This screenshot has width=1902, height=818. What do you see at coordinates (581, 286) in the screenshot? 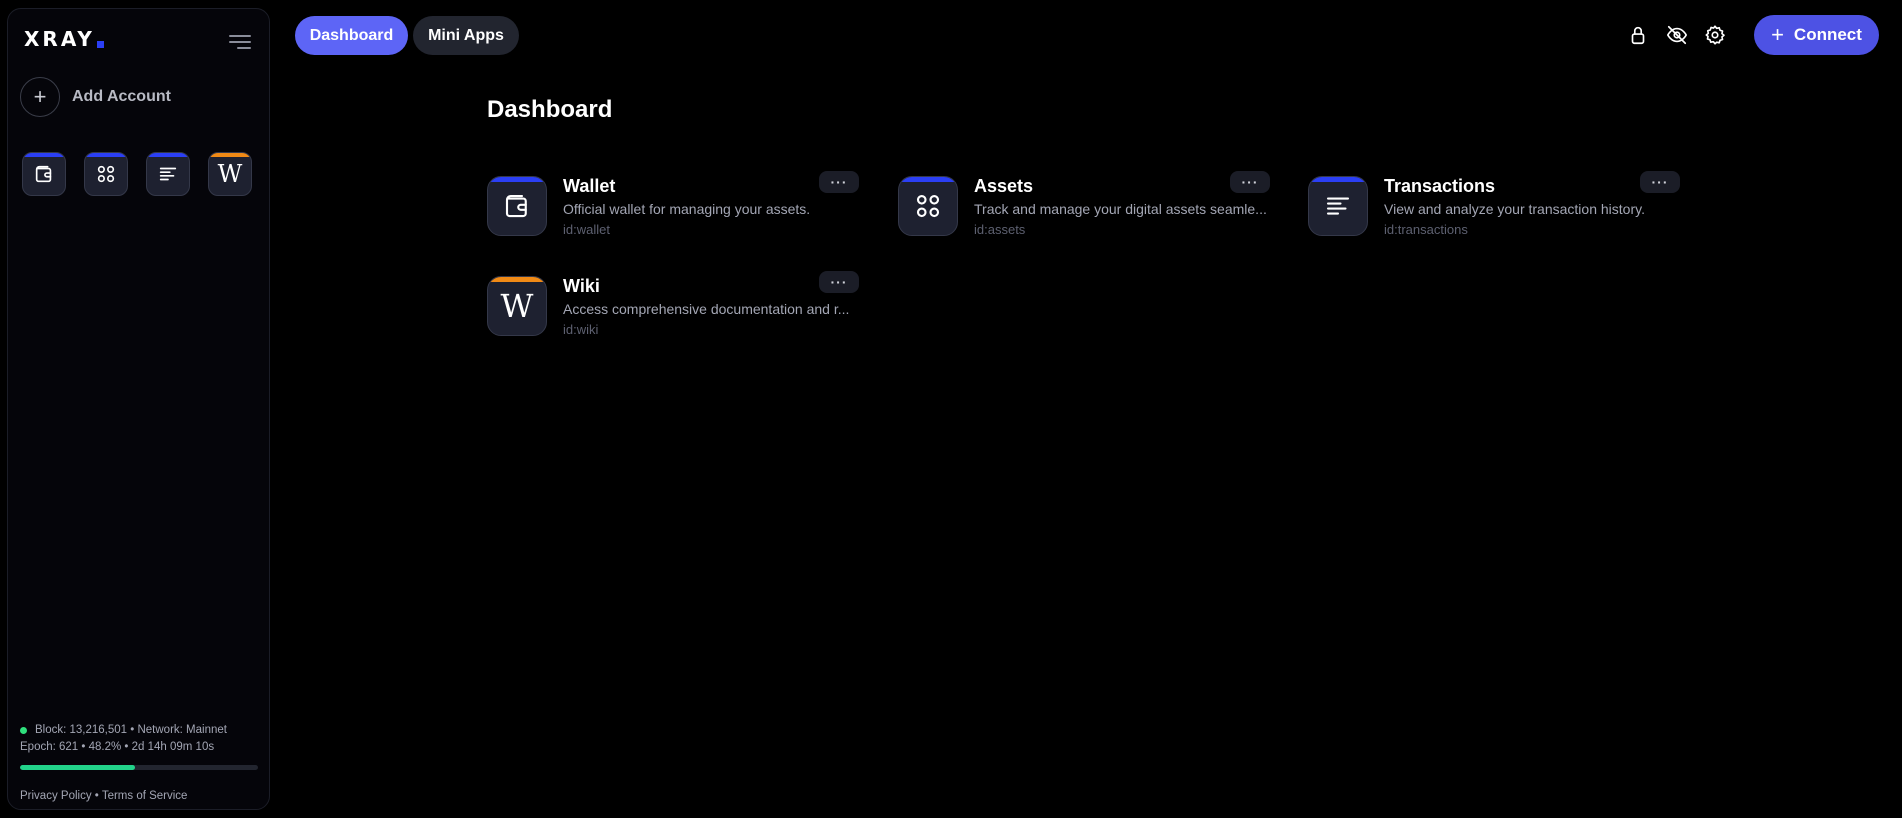
I see `app-title: Wiki` at bounding box center [581, 286].